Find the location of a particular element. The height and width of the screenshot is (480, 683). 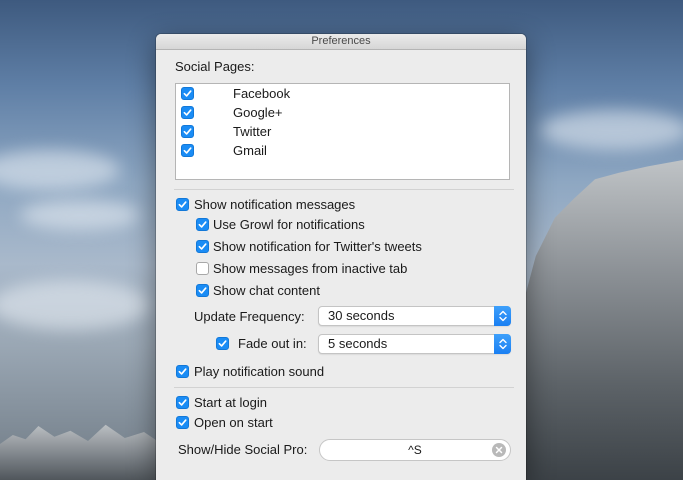

chat-content-checkbox is located at coordinates (202, 290).